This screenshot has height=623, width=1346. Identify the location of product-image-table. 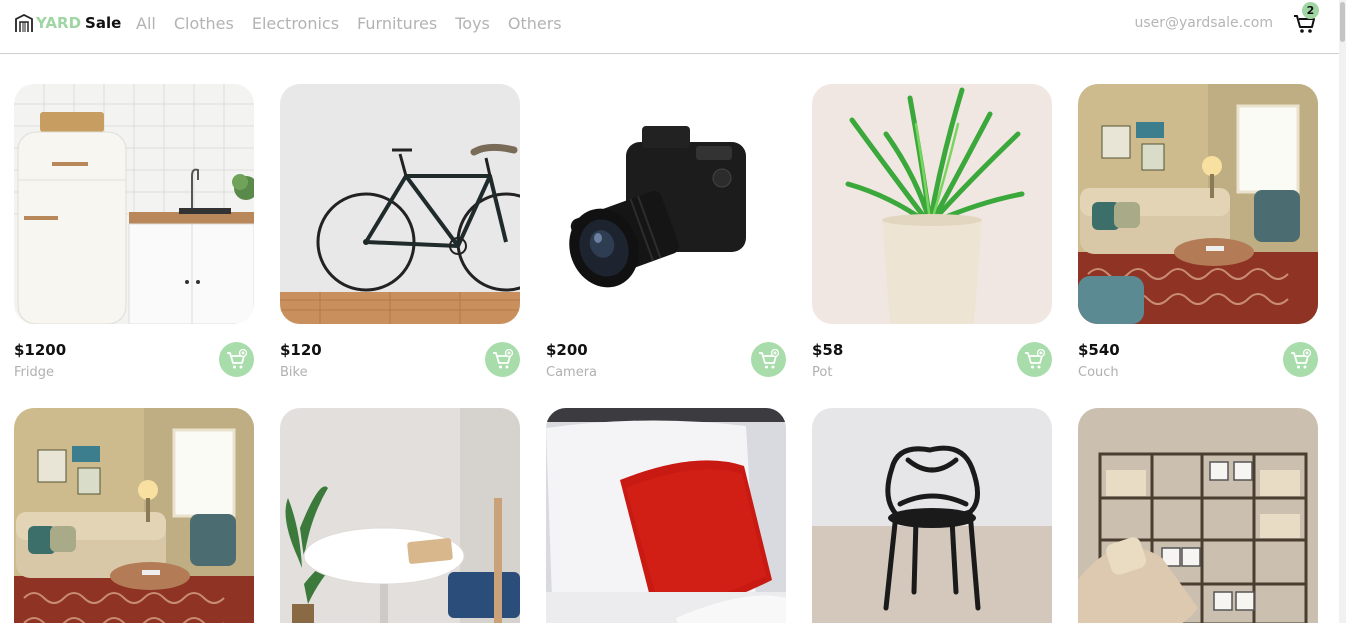
(400, 515).